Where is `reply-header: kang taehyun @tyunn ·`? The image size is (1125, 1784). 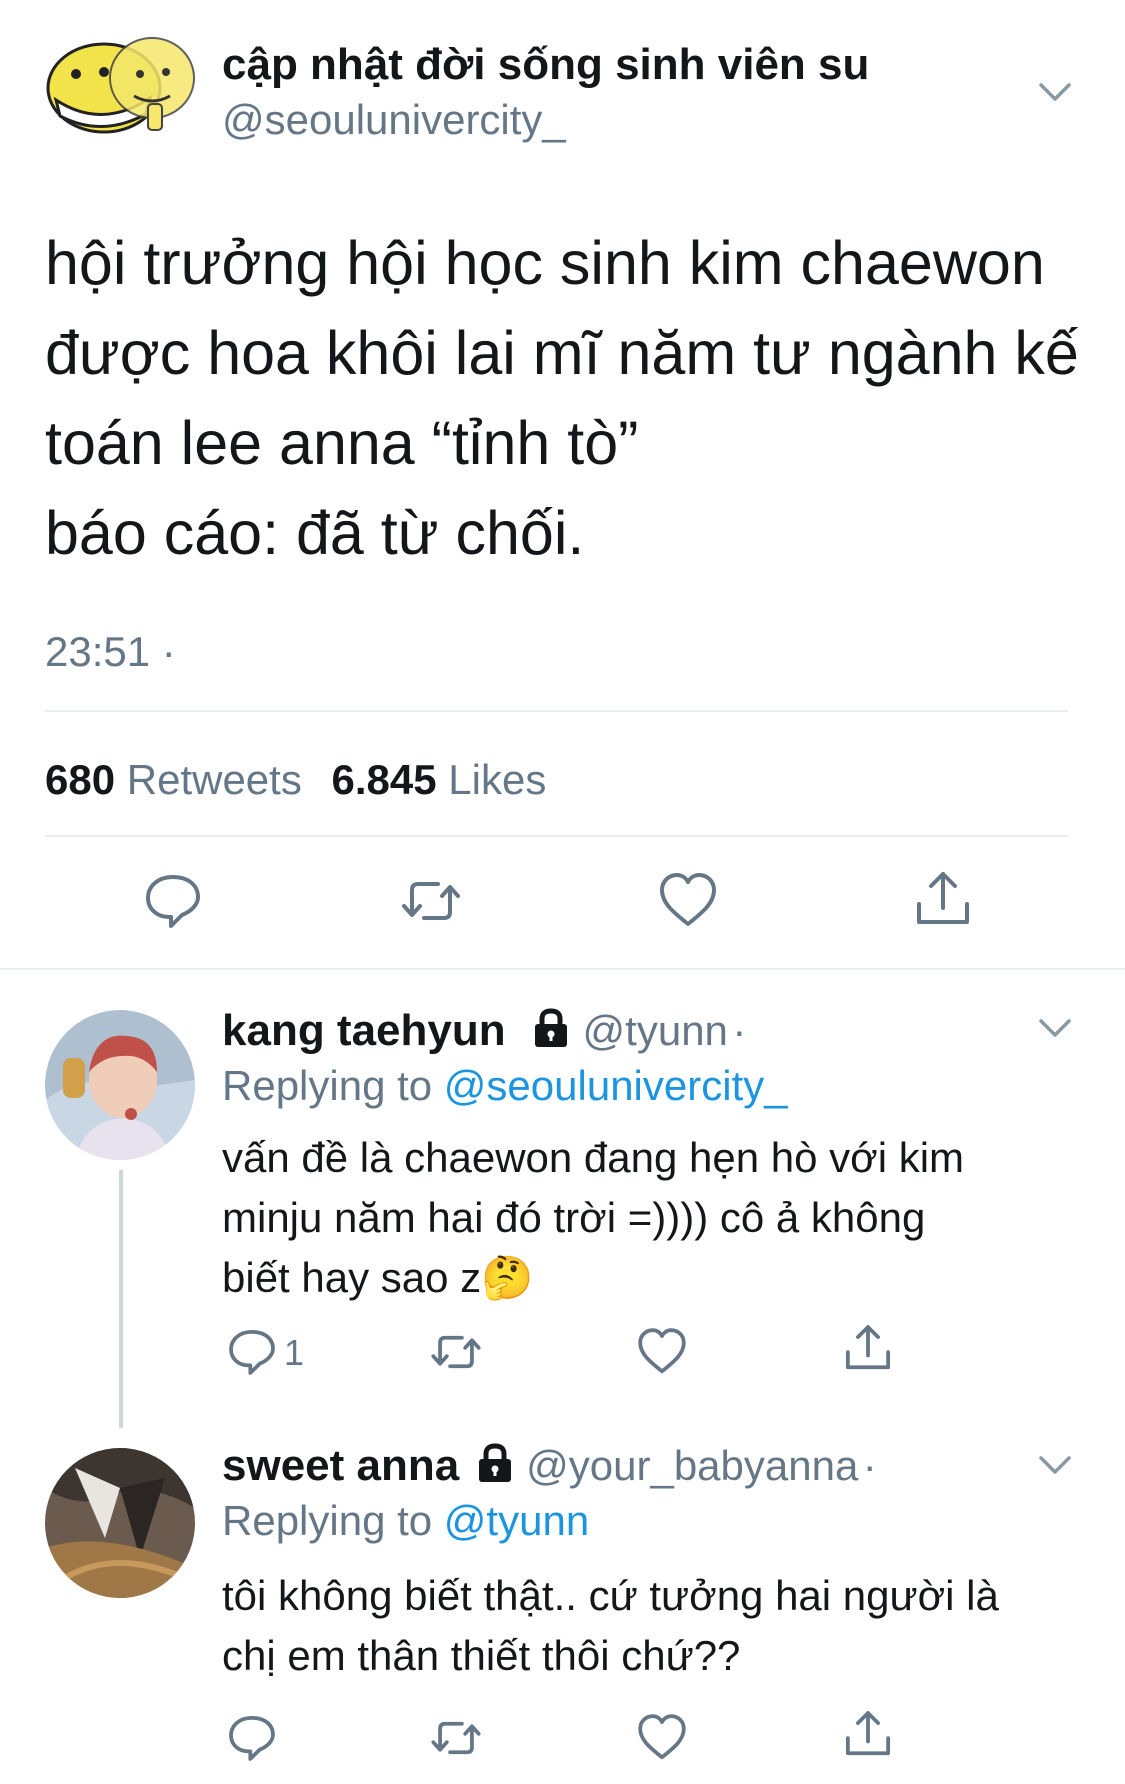 reply-header: kang taehyun @tyunn · is located at coordinates (484, 1031).